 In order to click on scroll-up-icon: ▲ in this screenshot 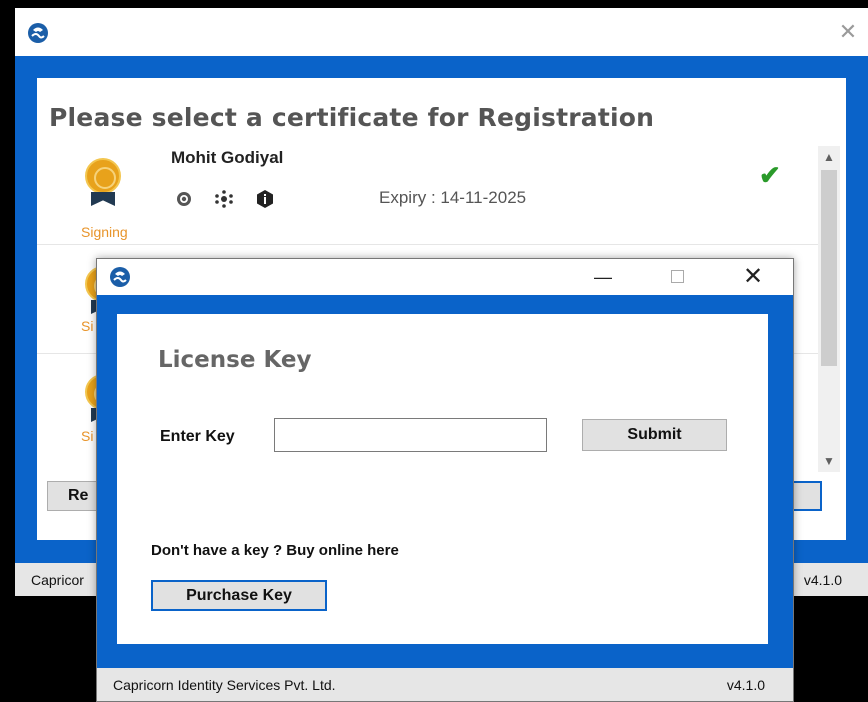, I will do `click(829, 157)`.